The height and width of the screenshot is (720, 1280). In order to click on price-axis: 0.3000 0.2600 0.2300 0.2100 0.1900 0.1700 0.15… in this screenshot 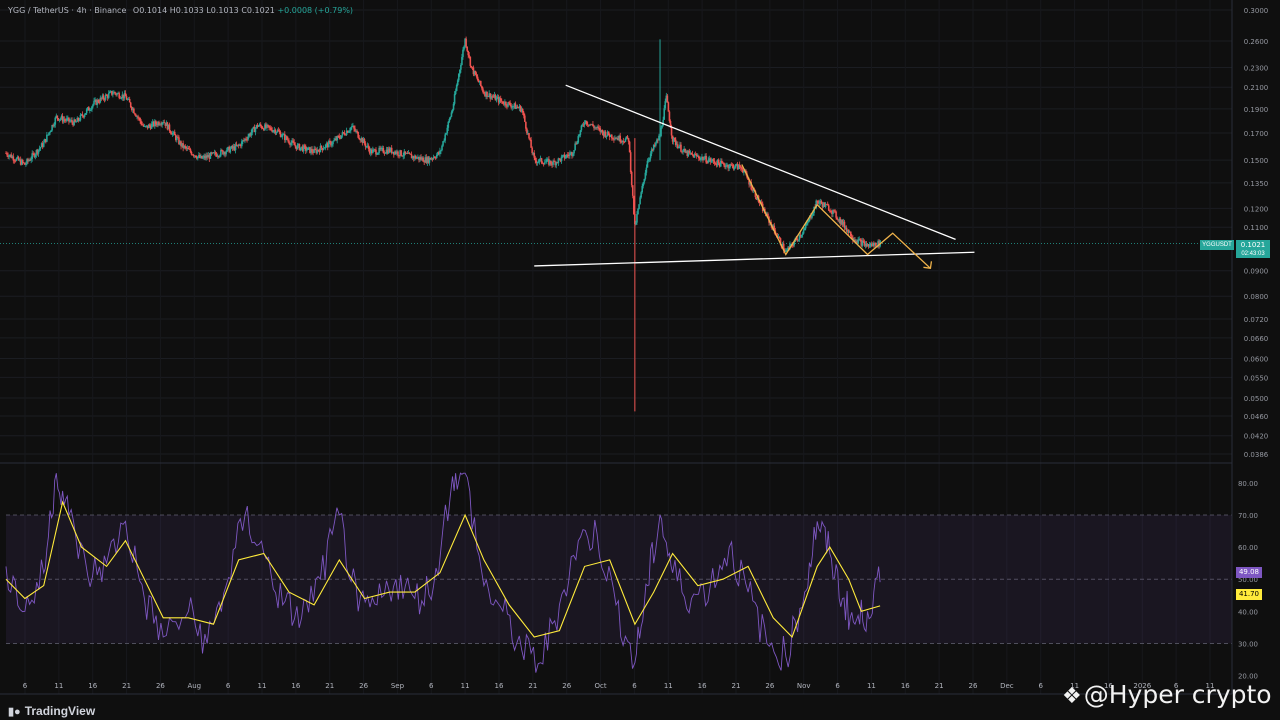, I will do `click(1256, 233)`.